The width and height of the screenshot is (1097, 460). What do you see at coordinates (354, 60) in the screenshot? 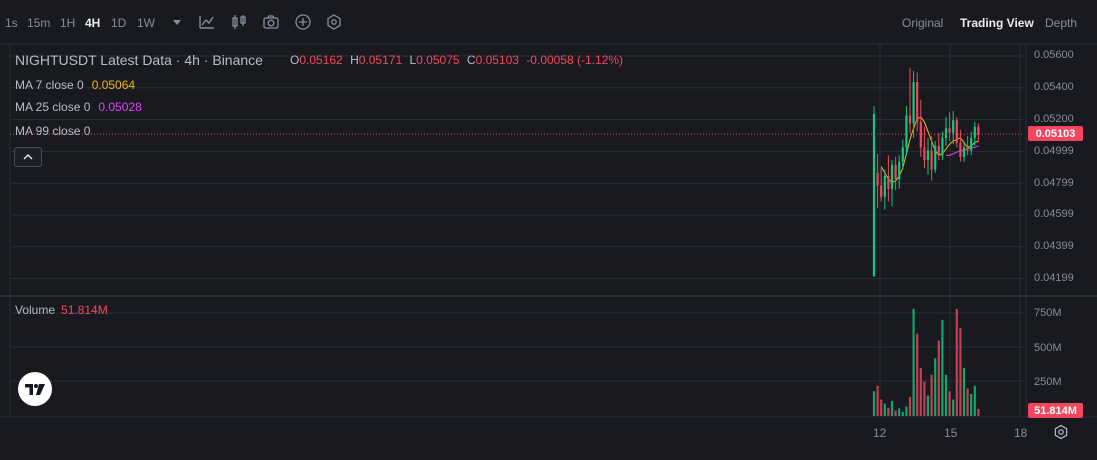
I see `high-label: H` at bounding box center [354, 60].